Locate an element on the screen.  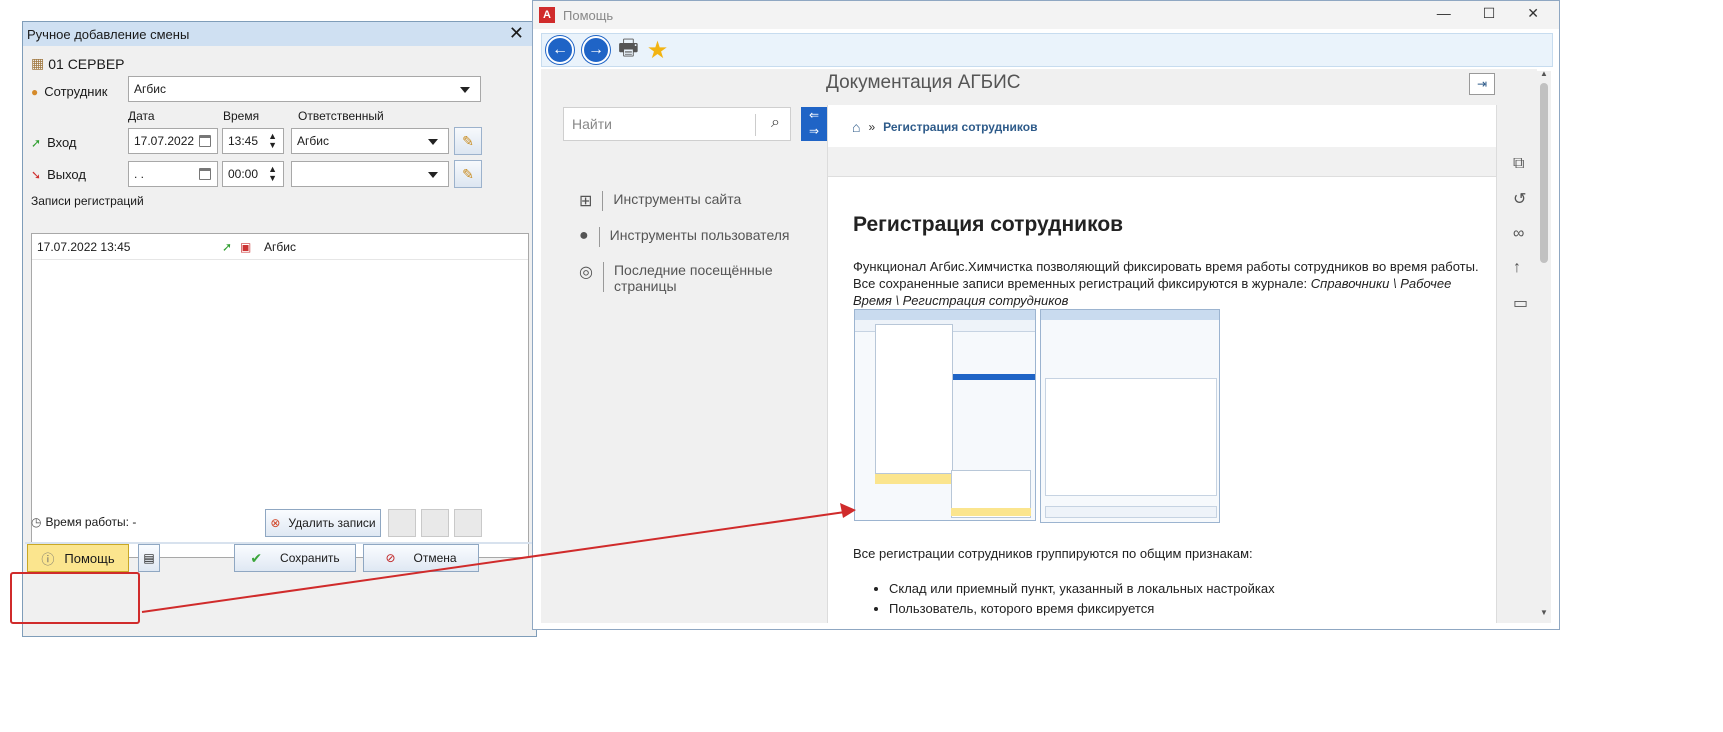
entry-label: Вход is located at coordinates (62, 142).